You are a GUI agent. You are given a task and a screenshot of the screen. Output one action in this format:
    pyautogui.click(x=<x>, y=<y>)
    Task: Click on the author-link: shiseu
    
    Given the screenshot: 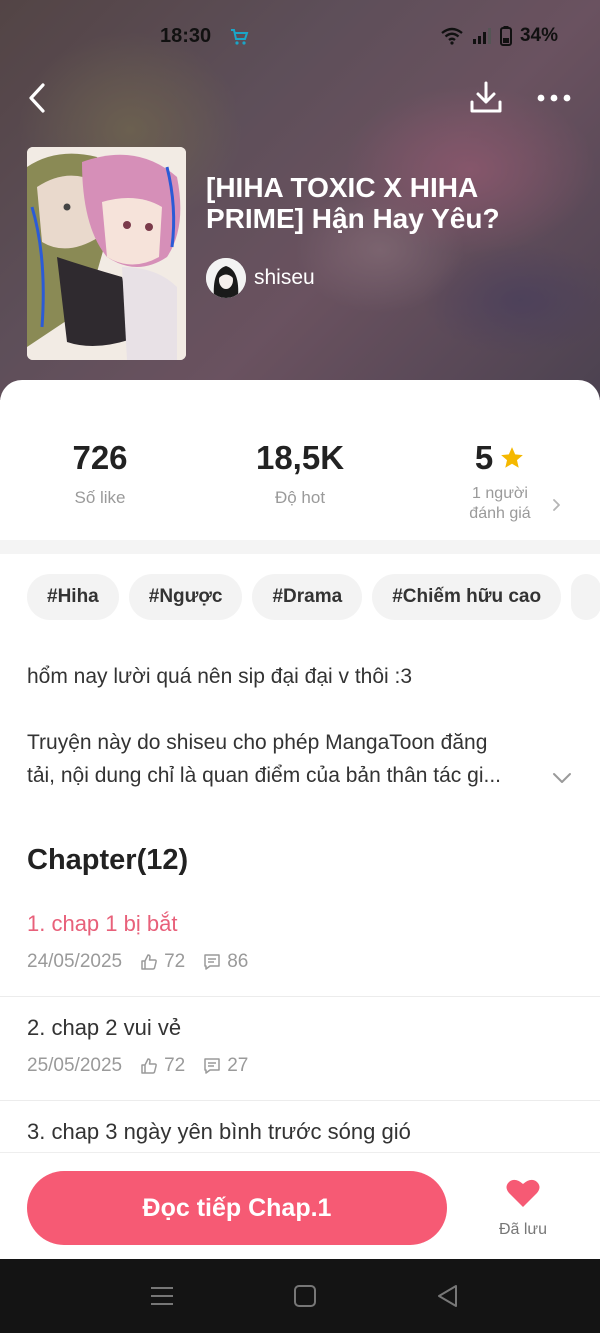 What is the action you would take?
    pyautogui.click(x=260, y=278)
    